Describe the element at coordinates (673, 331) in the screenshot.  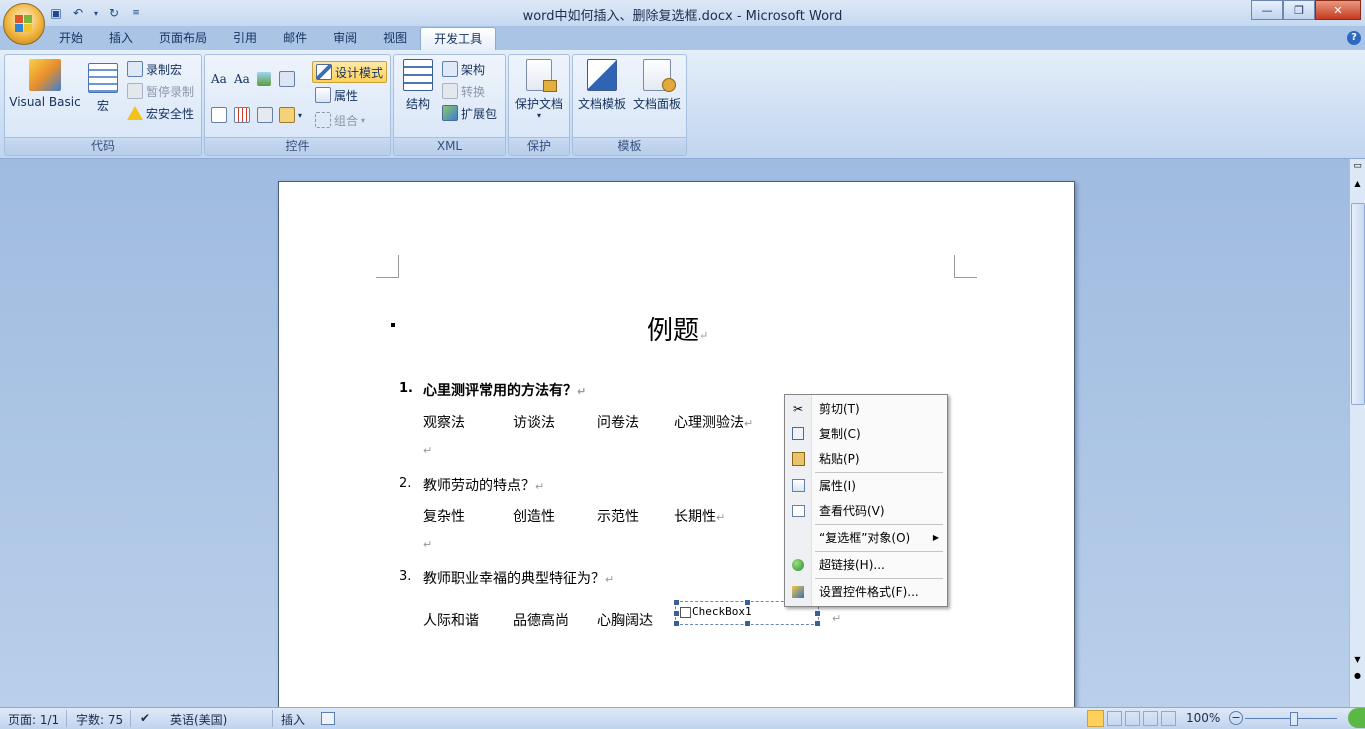
I see `document-title-text: 例题` at that location.